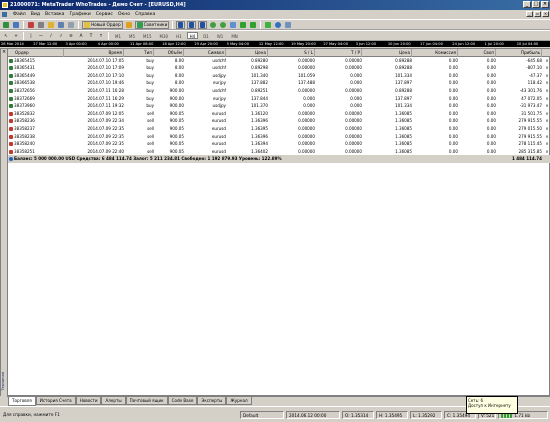 This screenshot has width=550, height=422. What do you see at coordinates (545, 4) in the screenshot?
I see `close-button: ×` at bounding box center [545, 4].